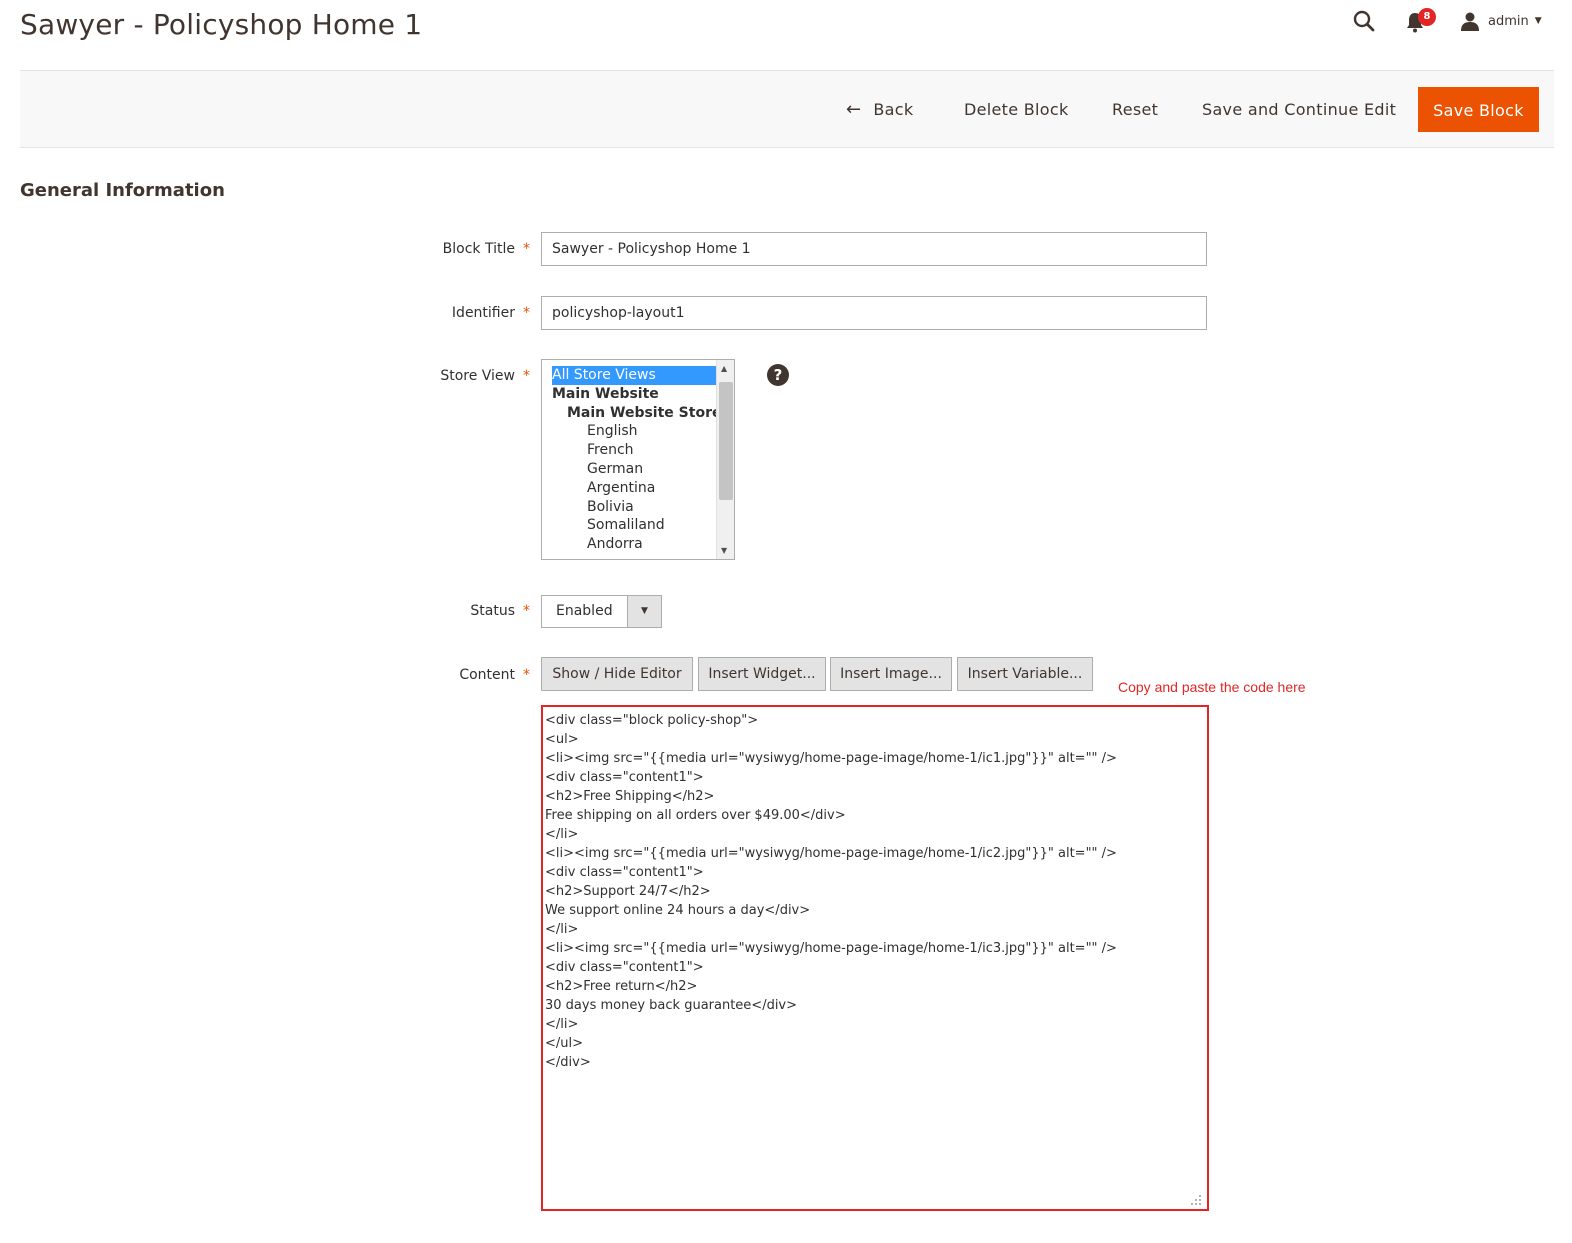  I want to click on store-view-option: German, so click(634, 469).